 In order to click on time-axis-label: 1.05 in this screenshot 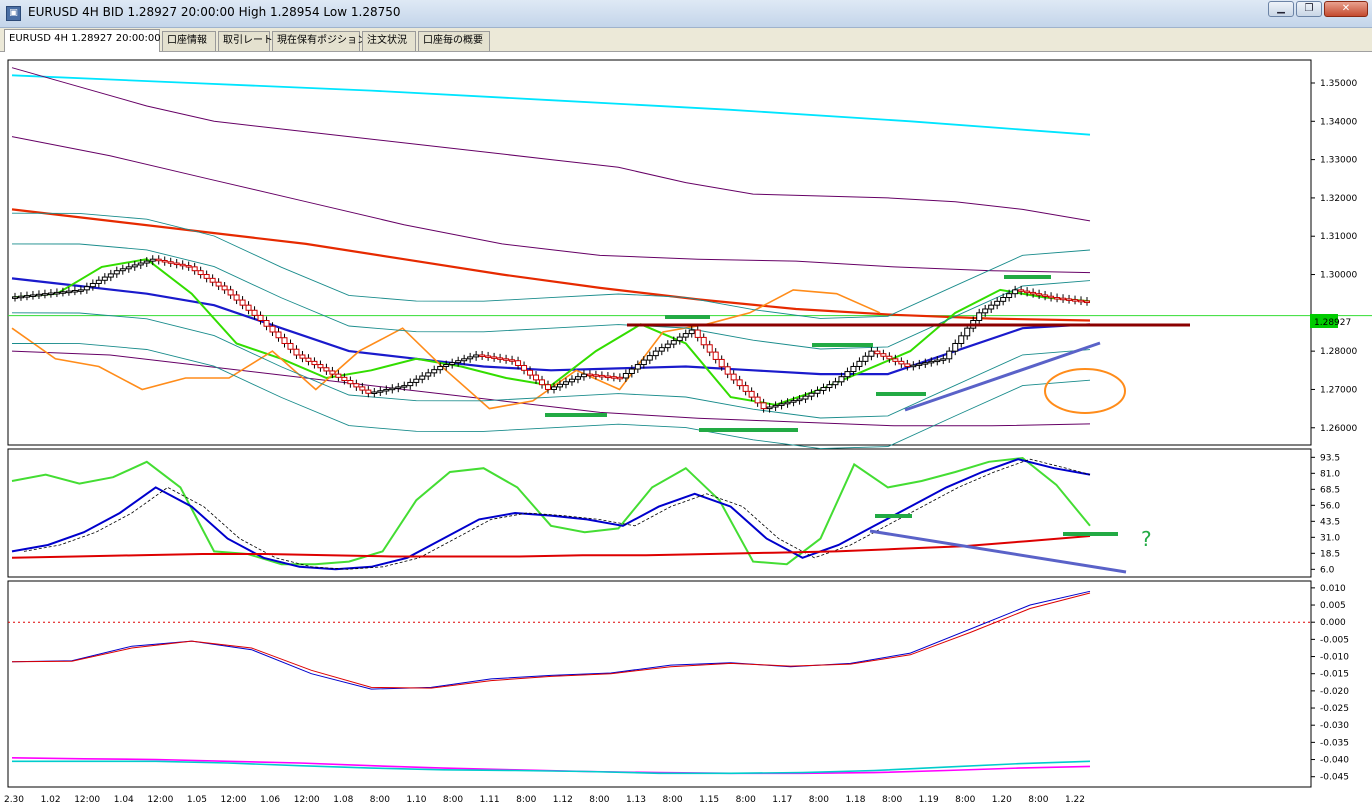, I will do `click(197, 800)`.